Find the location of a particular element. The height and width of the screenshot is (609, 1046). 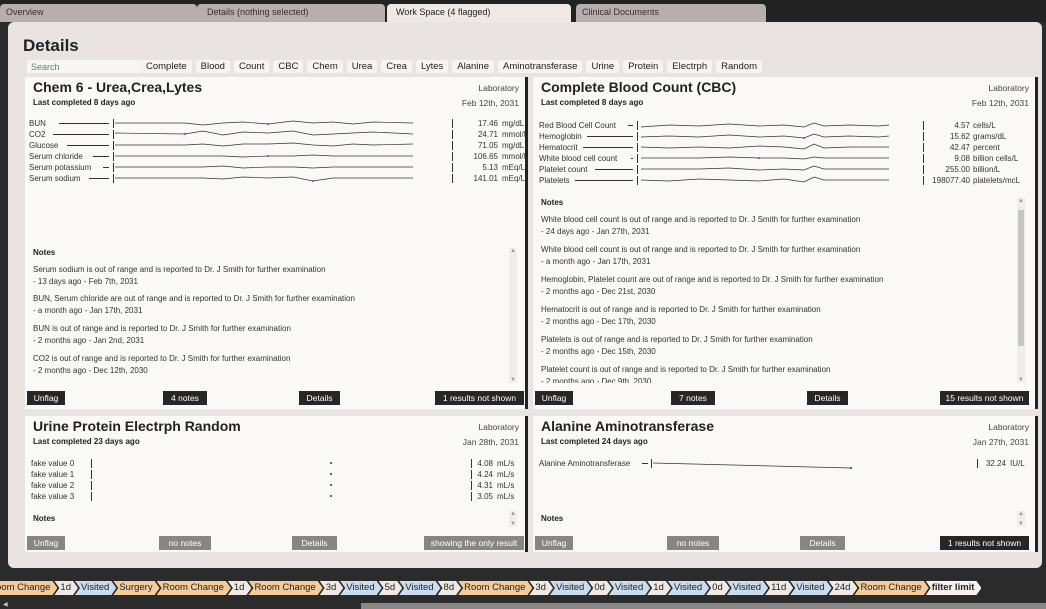

metric-row: fake value 2 4.31 mL/s is located at coordinates (278, 485).